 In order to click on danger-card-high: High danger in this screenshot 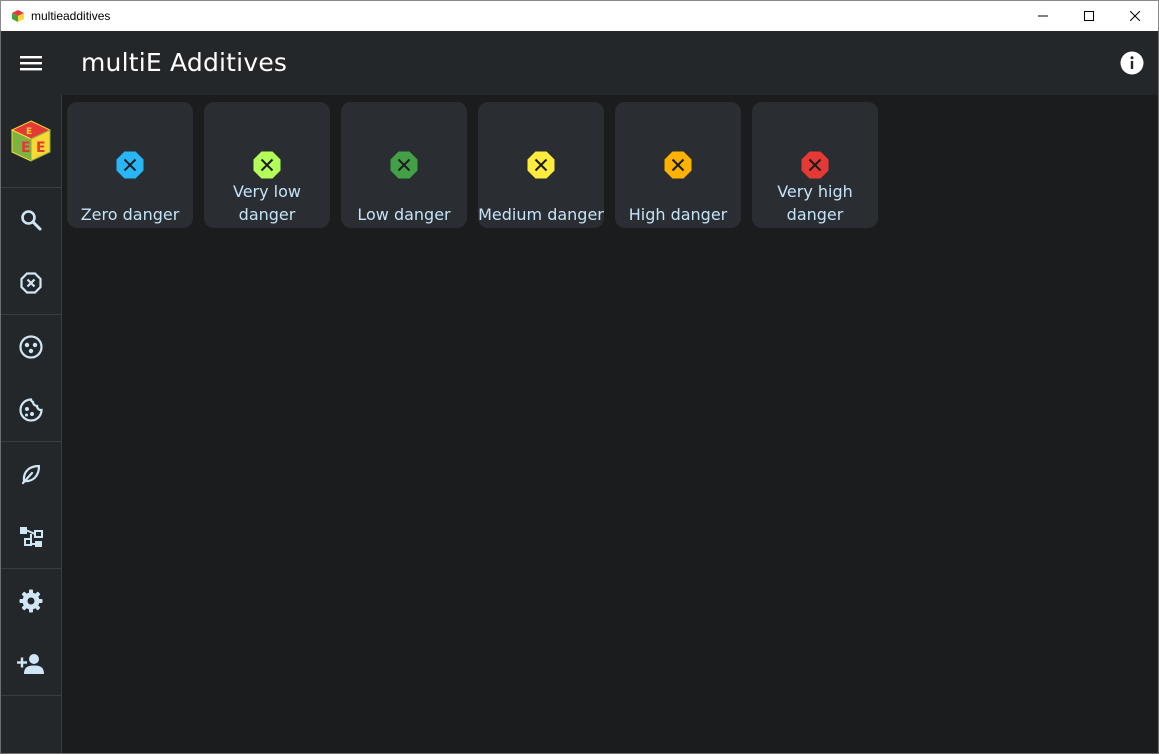, I will do `click(678, 165)`.